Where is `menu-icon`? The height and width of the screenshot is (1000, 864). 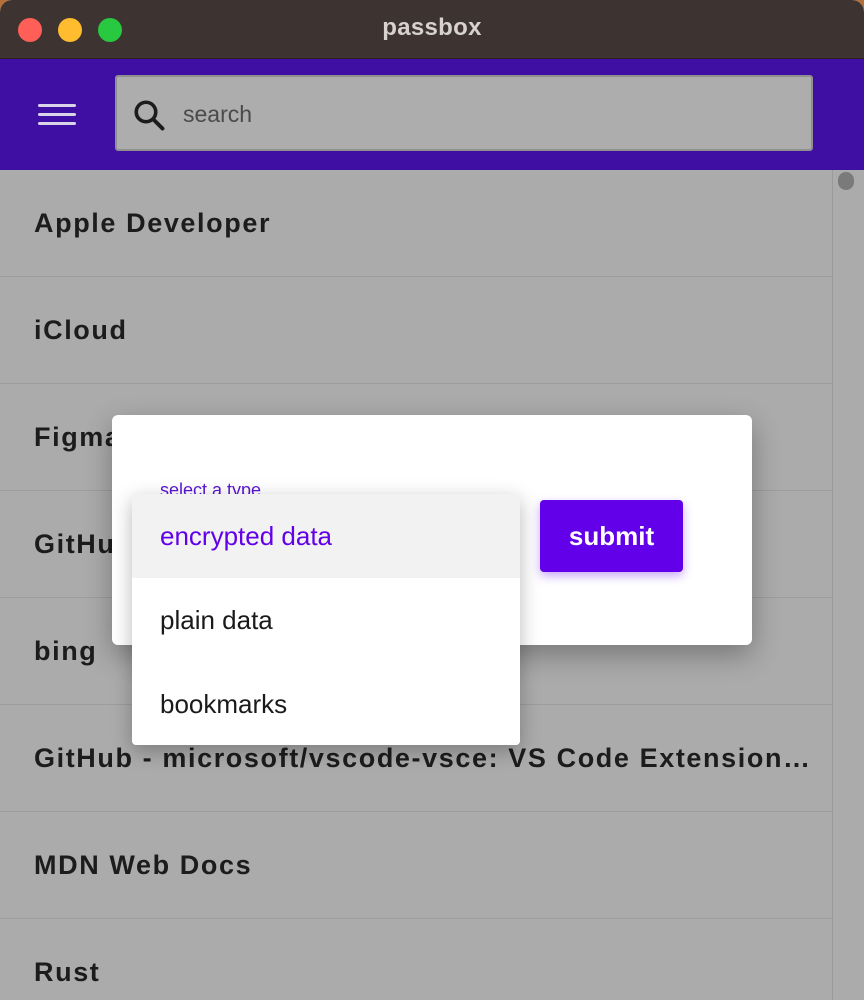
menu-icon is located at coordinates (58, 115).